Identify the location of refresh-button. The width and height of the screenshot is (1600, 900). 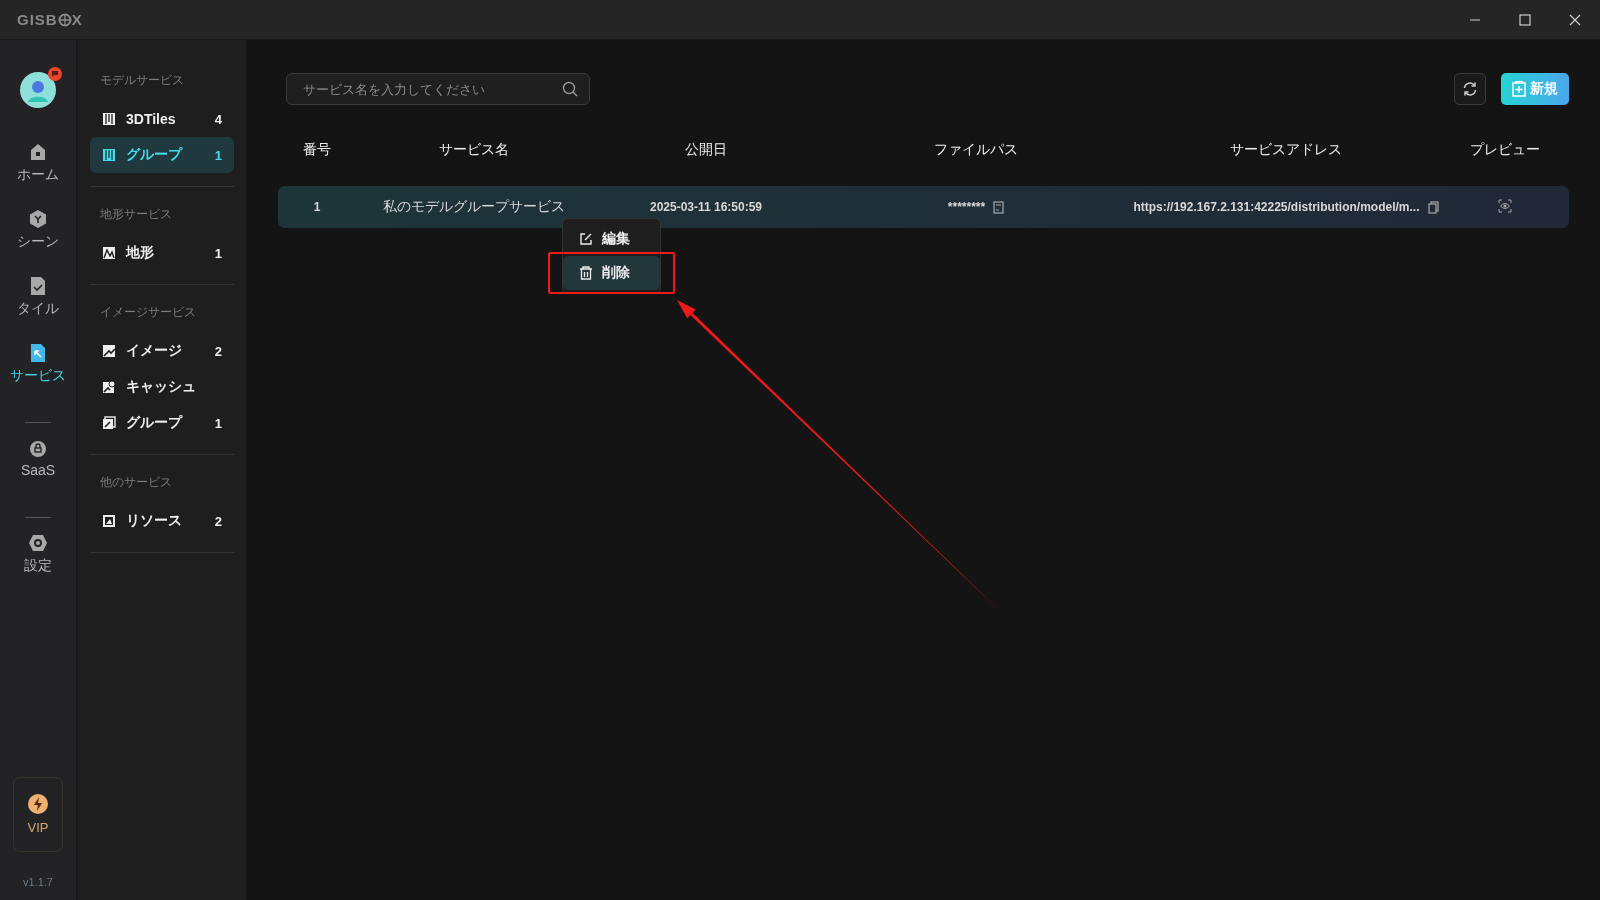
(1470, 89).